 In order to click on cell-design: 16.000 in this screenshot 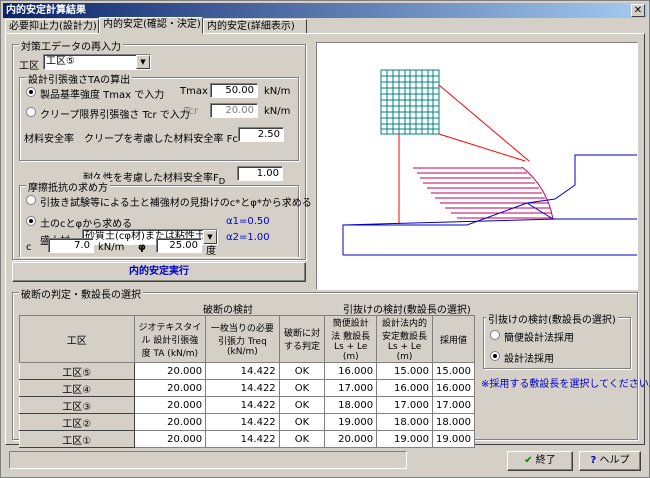, I will do `click(404, 388)`.